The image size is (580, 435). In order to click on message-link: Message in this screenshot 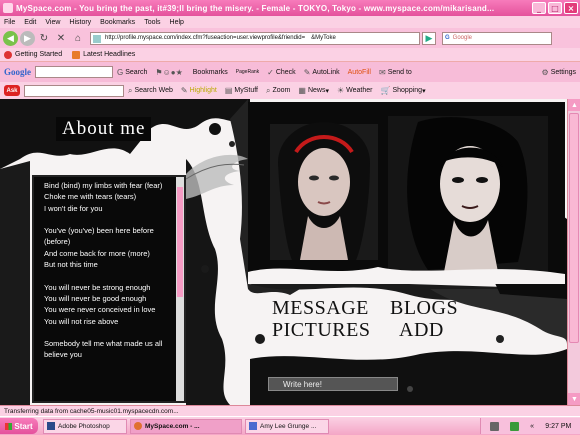, I will do `click(320, 308)`.